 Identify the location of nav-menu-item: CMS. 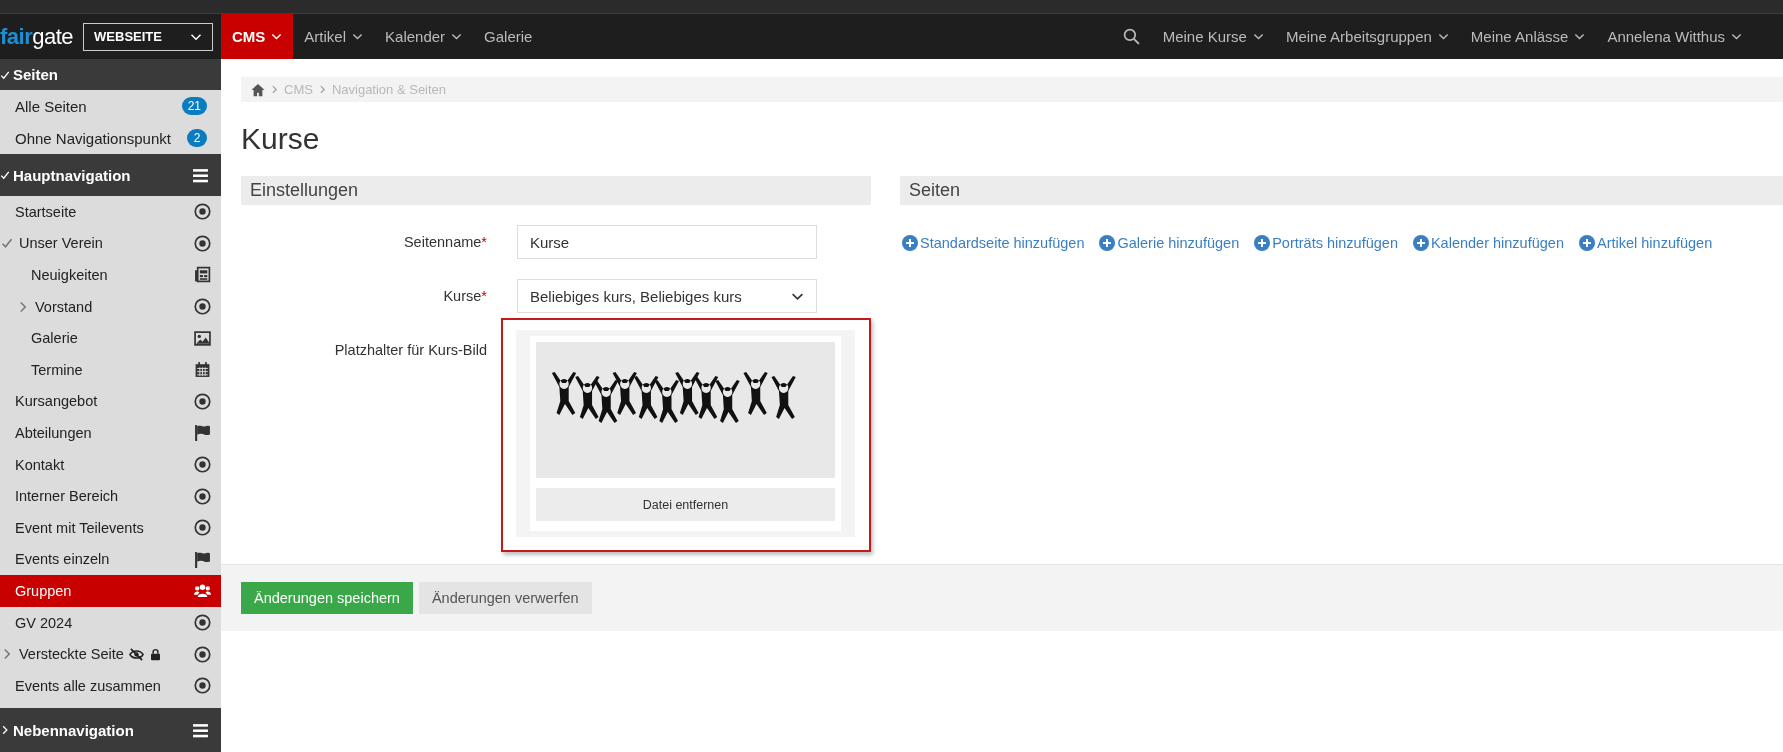
(257, 36).